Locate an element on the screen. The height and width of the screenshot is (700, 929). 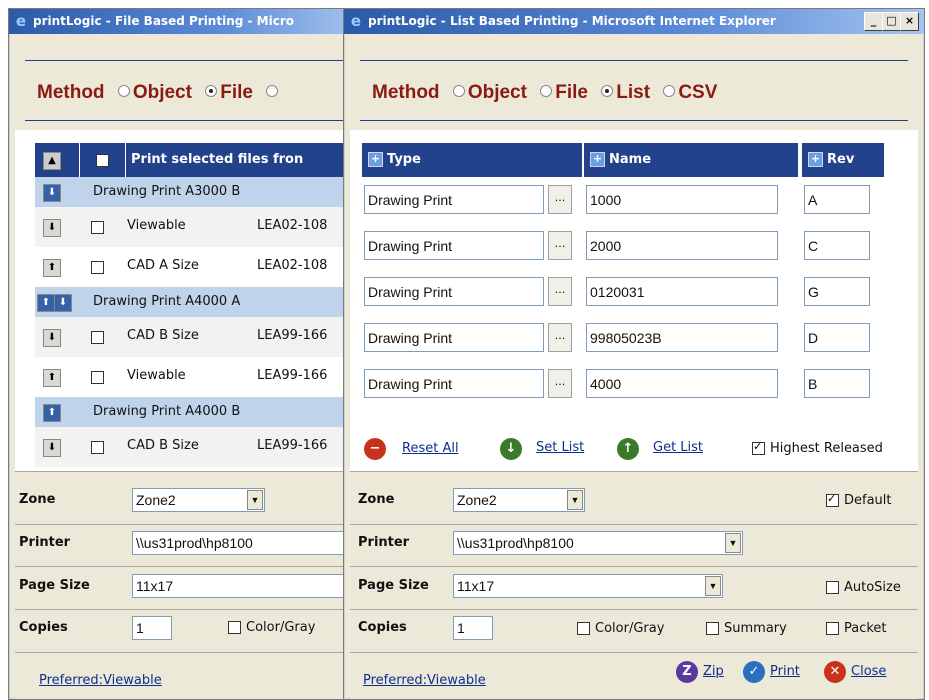
rev-input: B is located at coordinates (837, 383).